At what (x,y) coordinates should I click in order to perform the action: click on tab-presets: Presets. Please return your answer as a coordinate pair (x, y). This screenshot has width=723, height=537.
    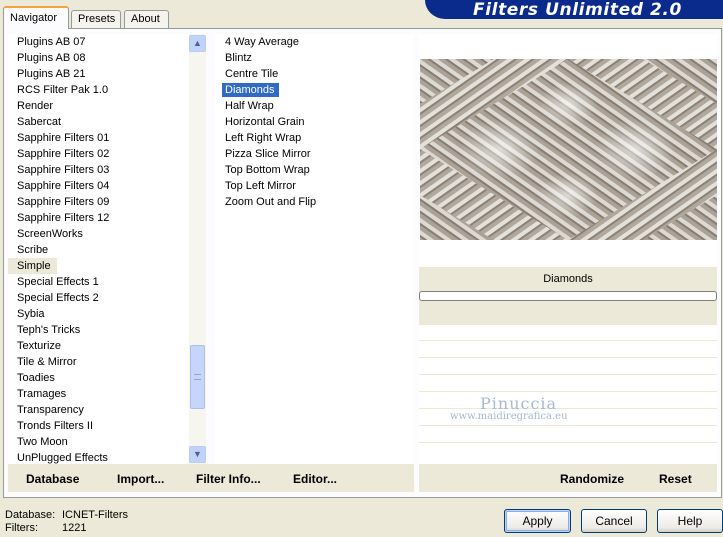
    Looking at the image, I should click on (96, 19).